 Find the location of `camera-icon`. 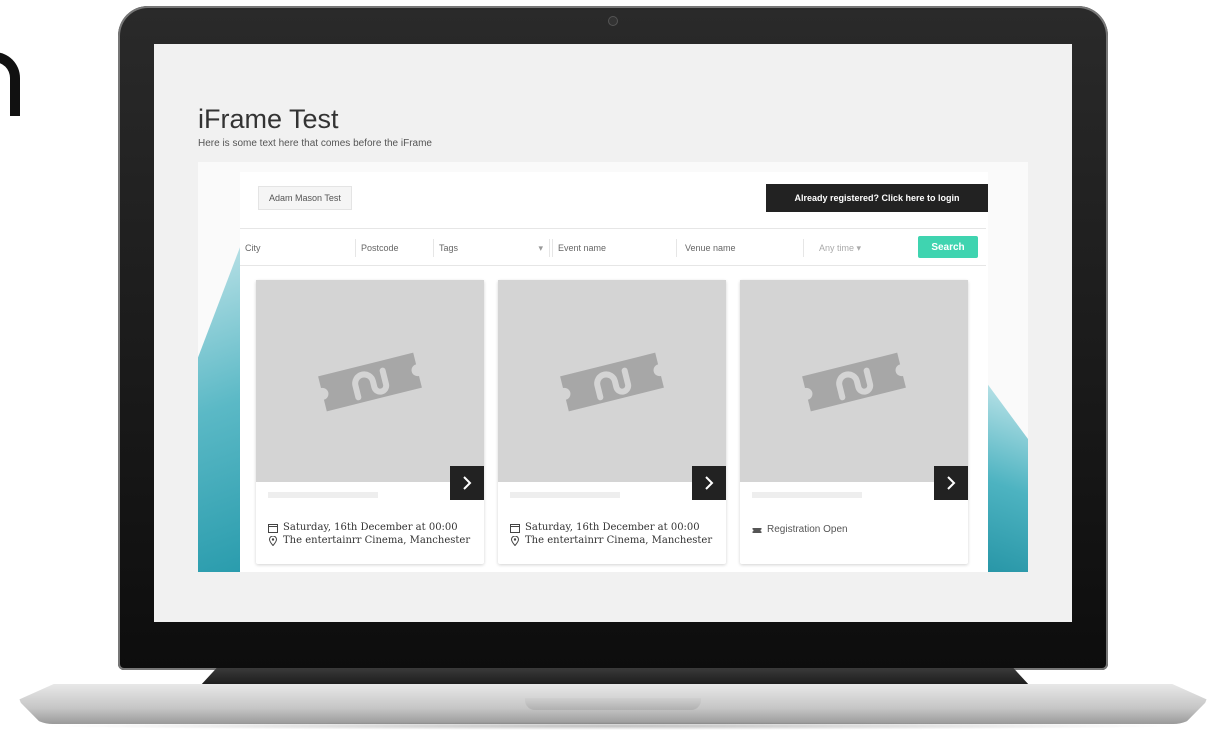

camera-icon is located at coordinates (613, 21).